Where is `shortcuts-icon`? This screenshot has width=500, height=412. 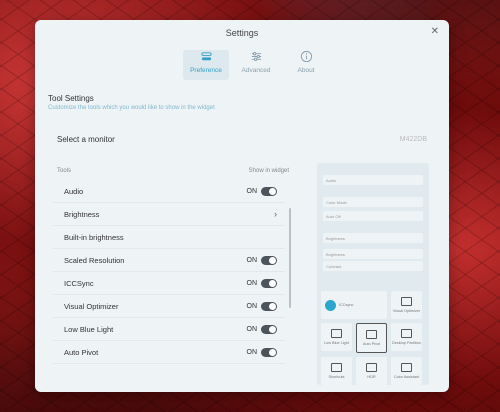
shortcuts-icon is located at coordinates (336, 367).